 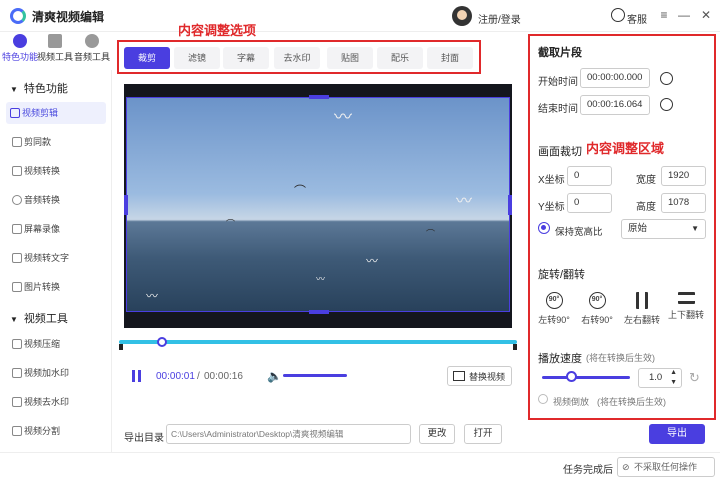 What do you see at coordinates (42, 344) in the screenshot?
I see `sidebar-item-label: 视频压缩` at bounding box center [42, 344].